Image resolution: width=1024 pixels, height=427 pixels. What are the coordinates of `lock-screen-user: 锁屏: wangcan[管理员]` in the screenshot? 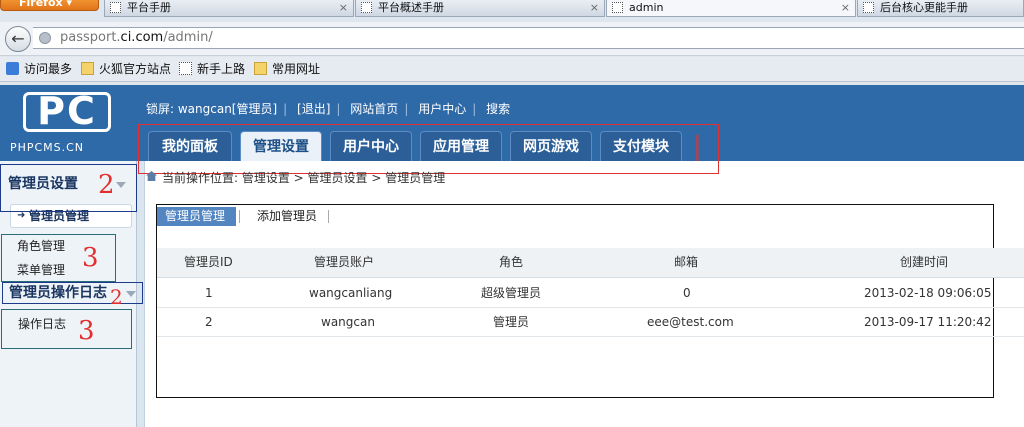 It's located at (211, 108).